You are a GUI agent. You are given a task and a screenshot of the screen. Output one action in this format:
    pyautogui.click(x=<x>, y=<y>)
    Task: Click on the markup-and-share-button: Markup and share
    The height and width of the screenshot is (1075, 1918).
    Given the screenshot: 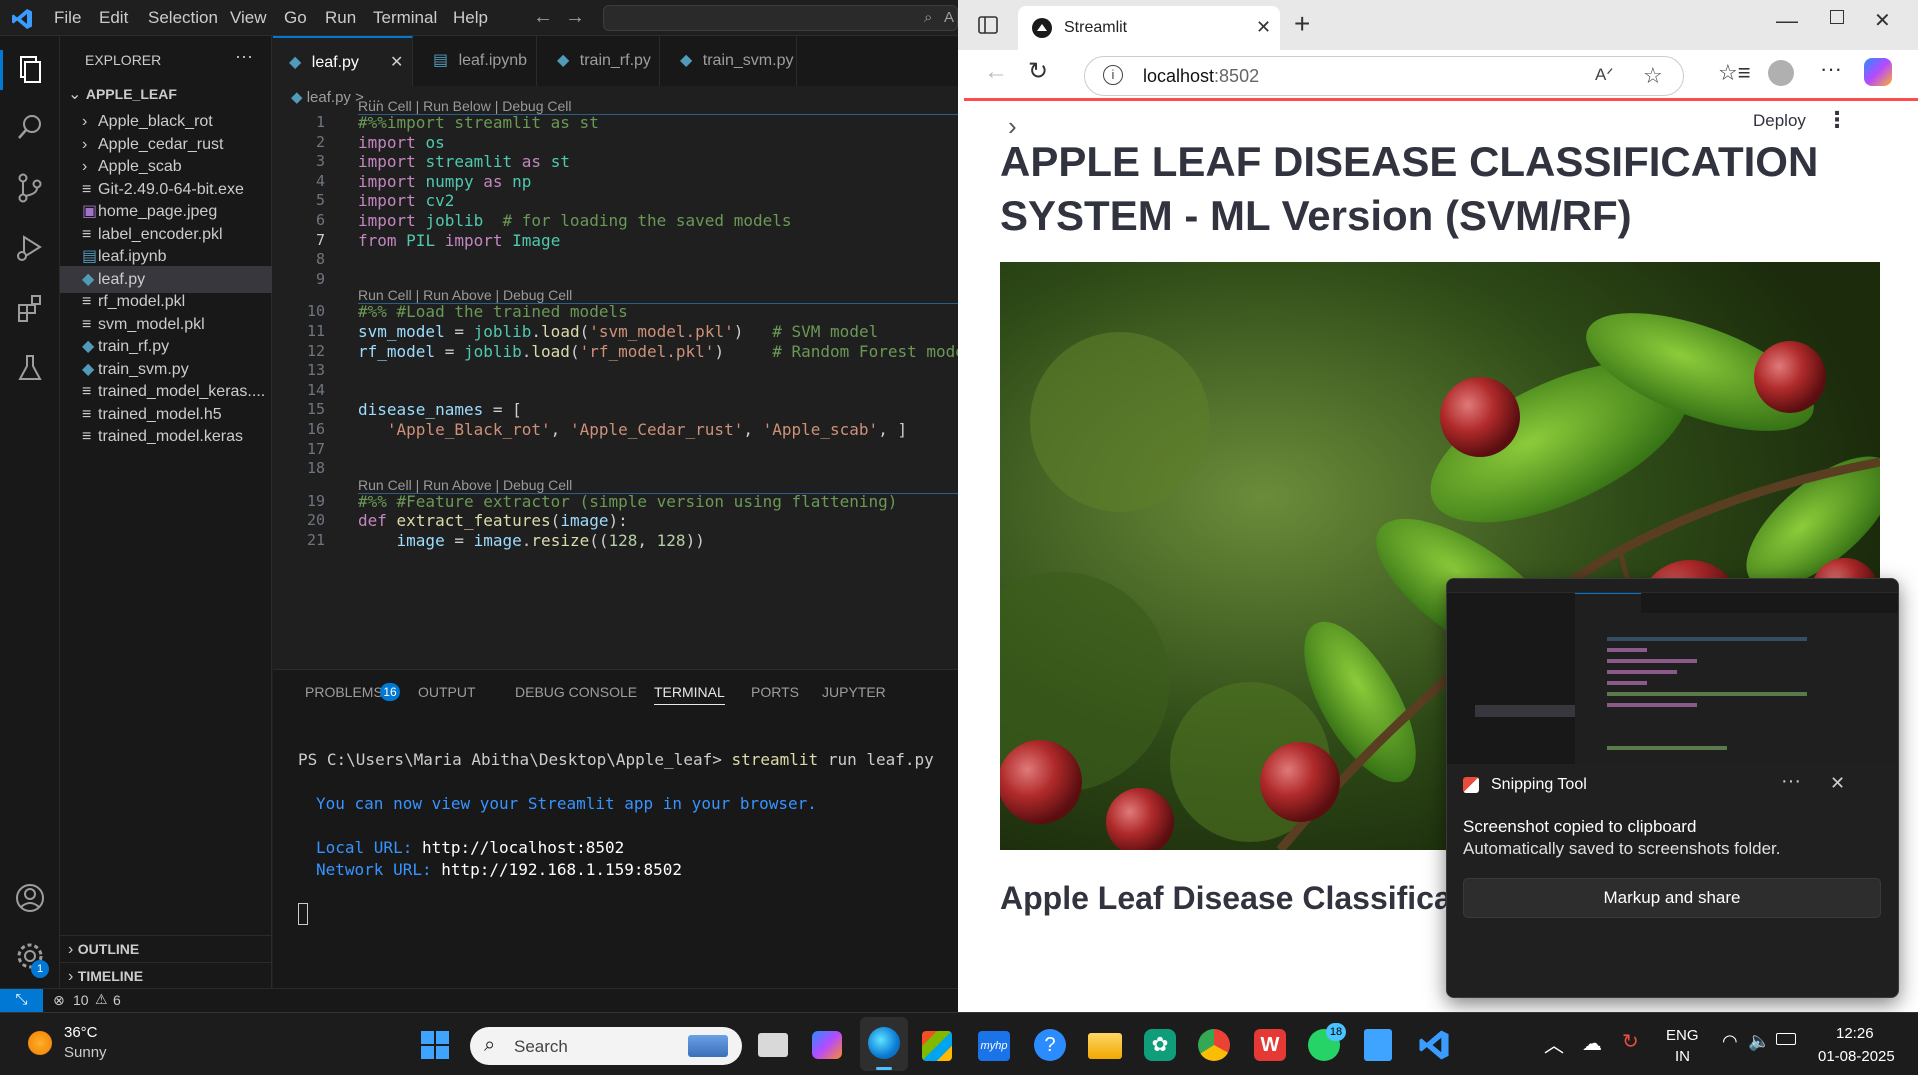 What is the action you would take?
    pyautogui.click(x=1672, y=898)
    